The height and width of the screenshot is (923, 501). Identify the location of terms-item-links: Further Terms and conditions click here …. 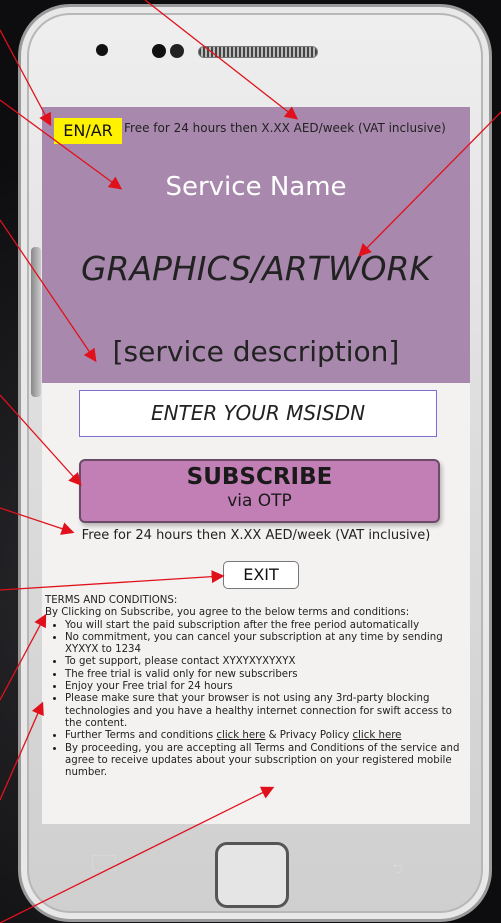
(267, 736).